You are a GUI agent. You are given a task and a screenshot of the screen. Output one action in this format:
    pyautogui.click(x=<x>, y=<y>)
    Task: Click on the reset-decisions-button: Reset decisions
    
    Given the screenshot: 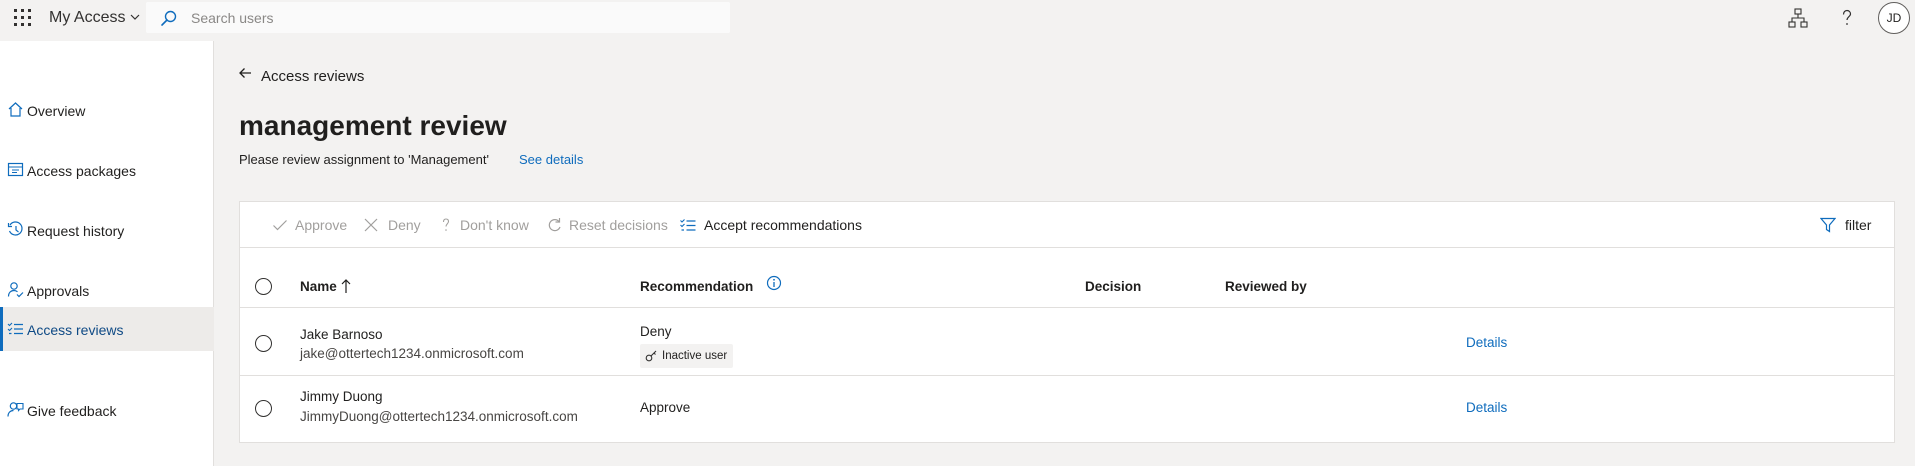 What is the action you would take?
    pyautogui.click(x=607, y=225)
    